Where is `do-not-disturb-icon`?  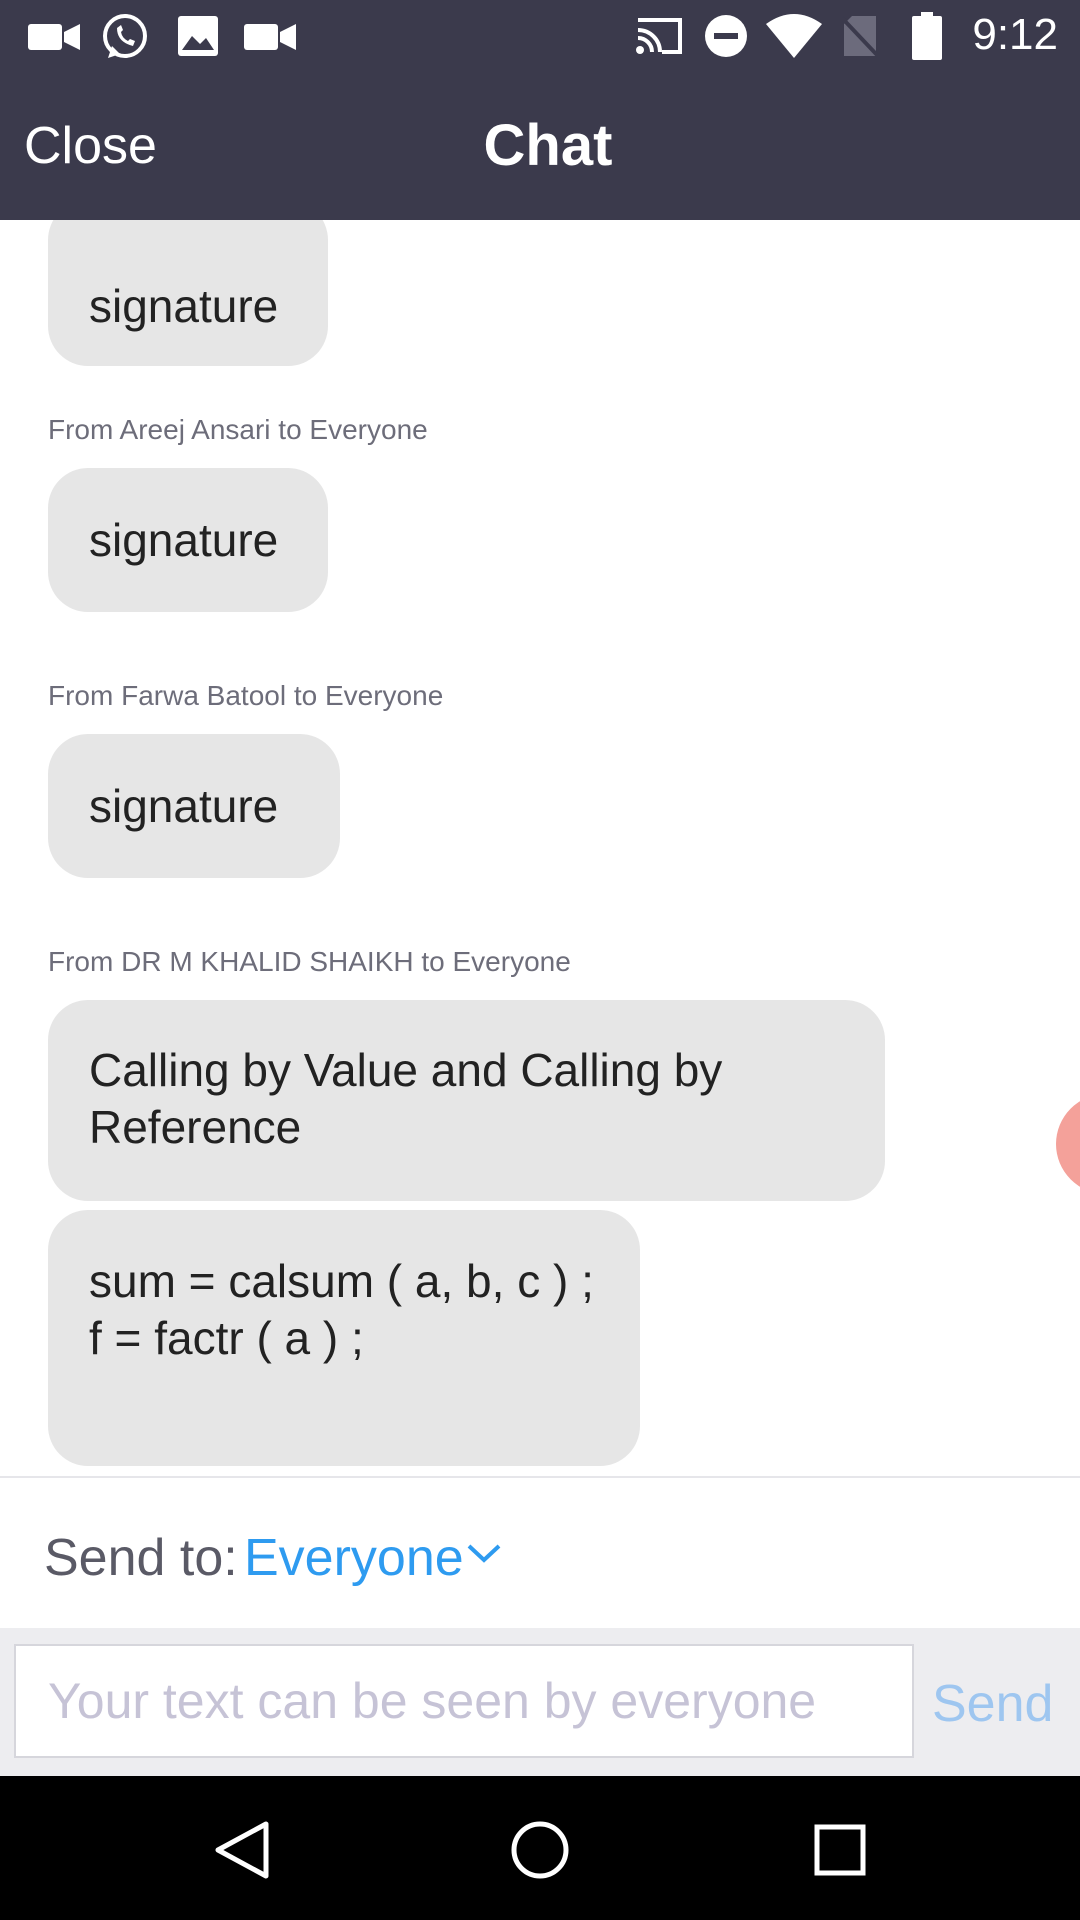
do-not-disturb-icon is located at coordinates (726, 36).